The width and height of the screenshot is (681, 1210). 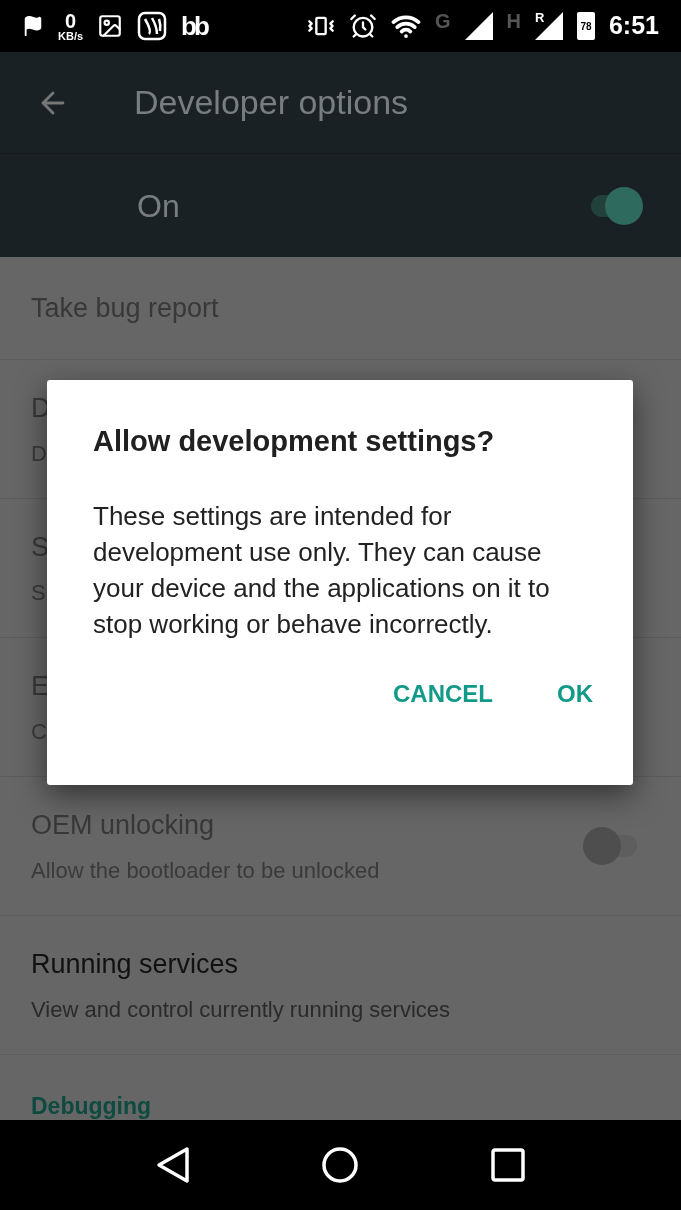 What do you see at coordinates (70, 20) in the screenshot?
I see `net-speed: 0` at bounding box center [70, 20].